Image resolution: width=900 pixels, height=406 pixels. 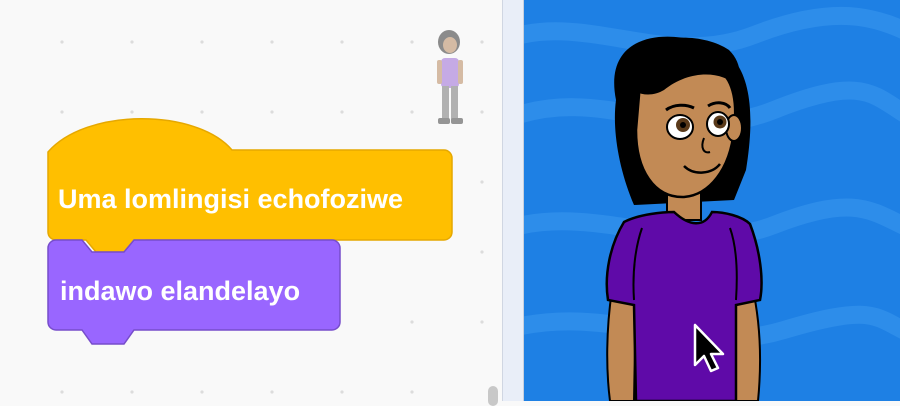 What do you see at coordinates (180, 291) in the screenshot?
I see `command-block-label: indawo elandelayo` at bounding box center [180, 291].